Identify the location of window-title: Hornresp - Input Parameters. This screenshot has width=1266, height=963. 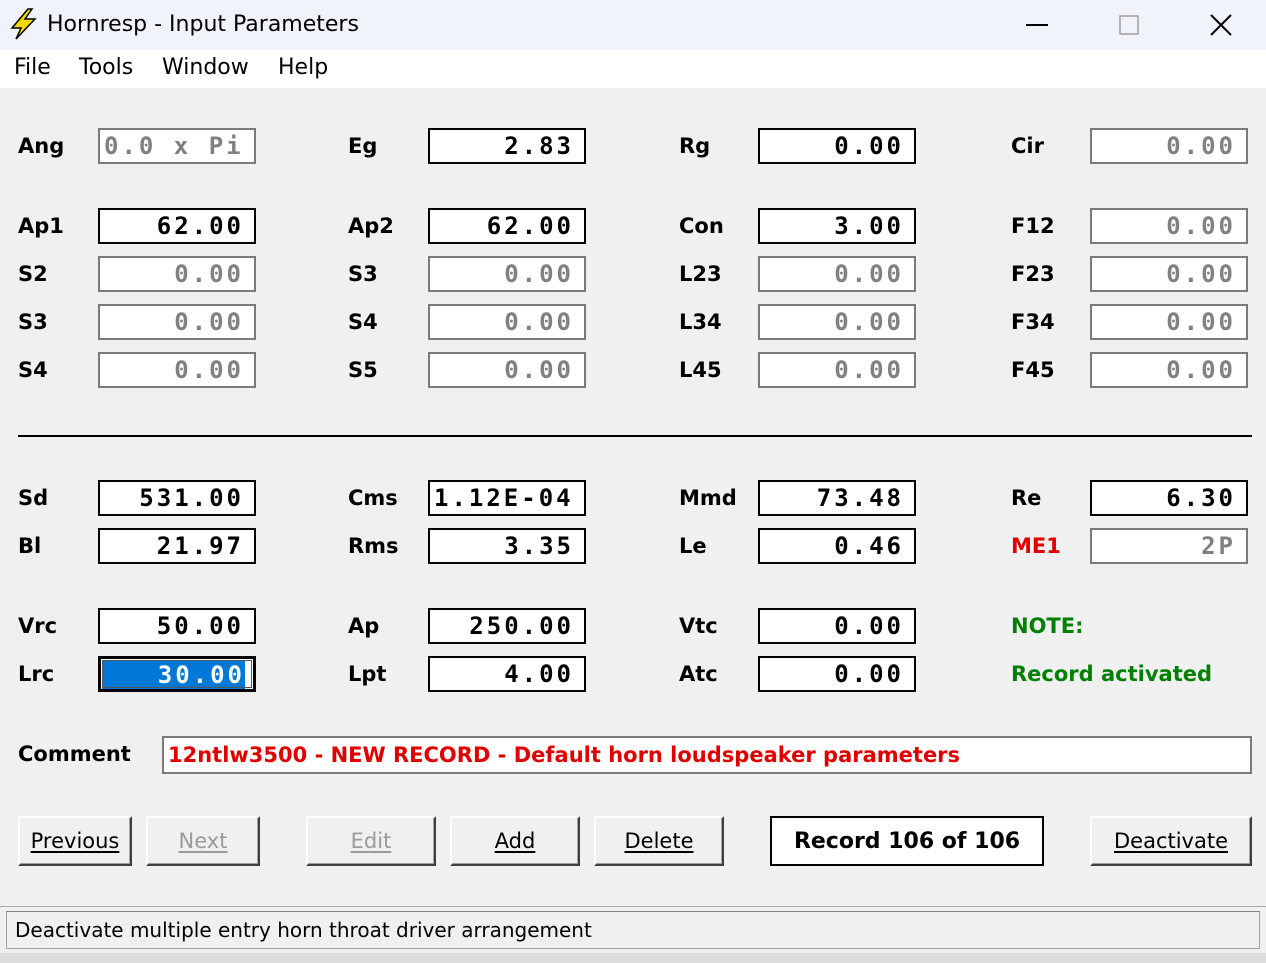
(203, 24).